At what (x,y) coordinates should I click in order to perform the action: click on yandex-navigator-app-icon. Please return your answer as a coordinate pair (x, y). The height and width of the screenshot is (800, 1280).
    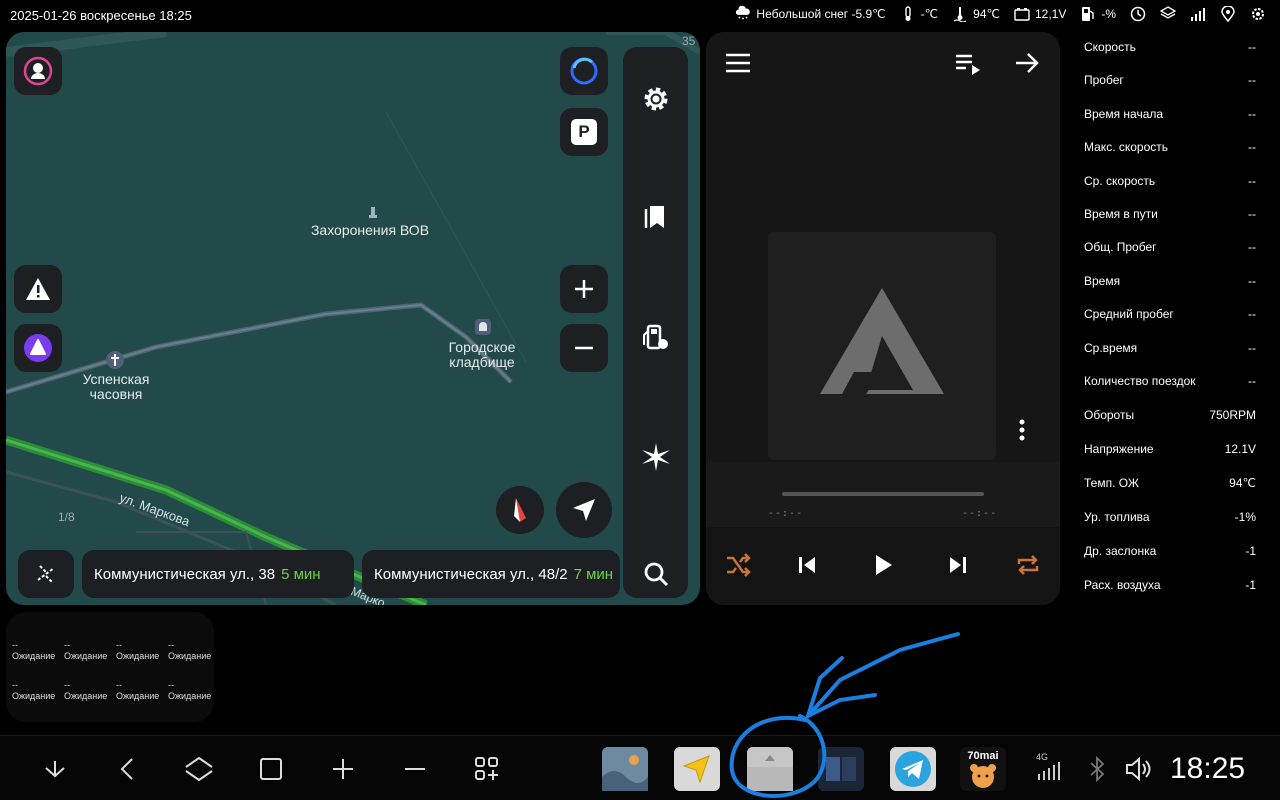
    Looking at the image, I should click on (697, 769).